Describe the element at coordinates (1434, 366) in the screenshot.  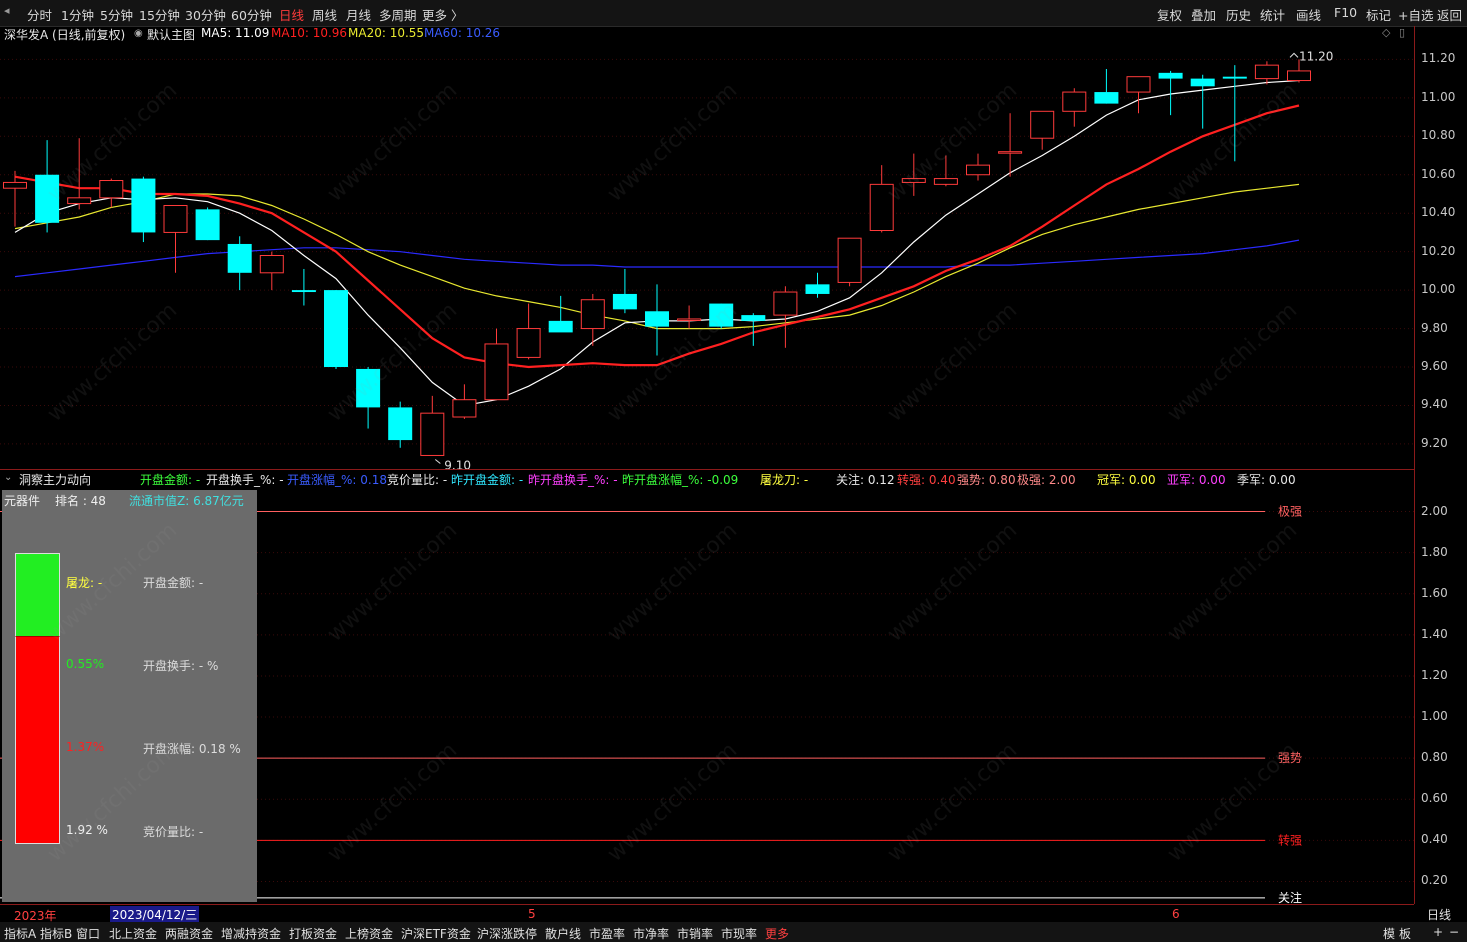
I see `y-tick-label: 9.60` at that location.